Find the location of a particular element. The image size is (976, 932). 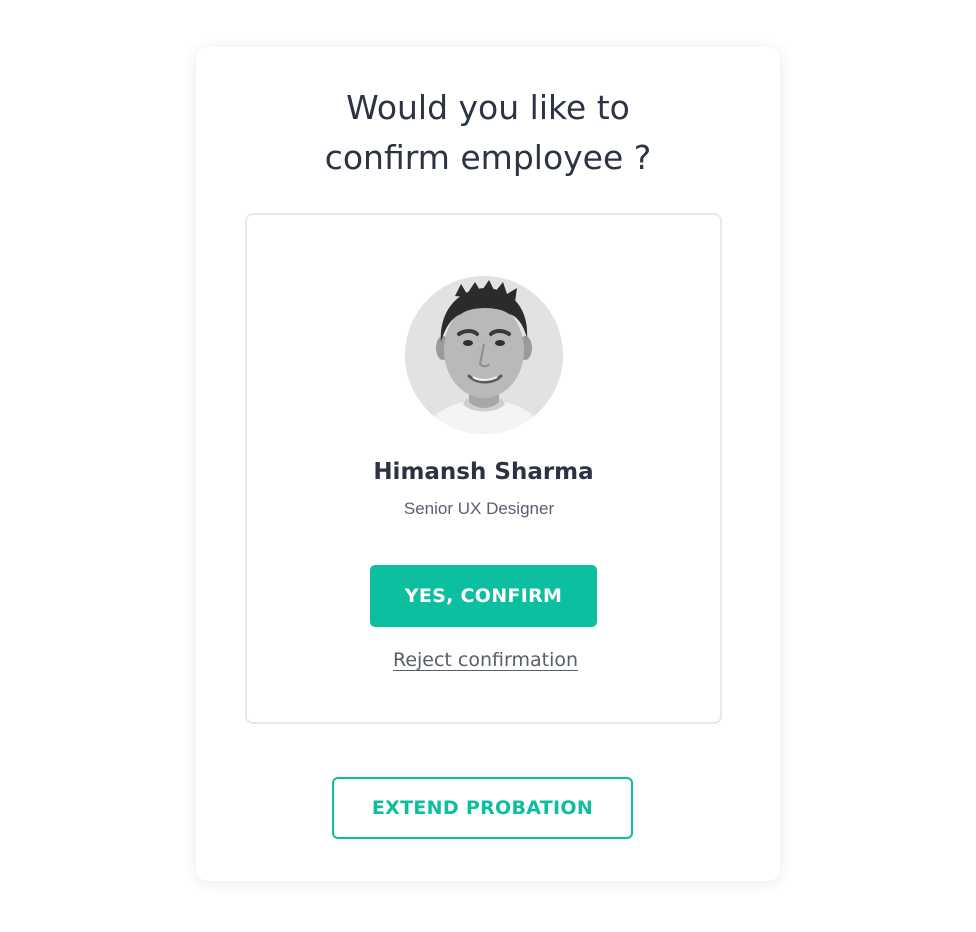

reject-confirmation-row: Reject confirmation is located at coordinates (485, 660).